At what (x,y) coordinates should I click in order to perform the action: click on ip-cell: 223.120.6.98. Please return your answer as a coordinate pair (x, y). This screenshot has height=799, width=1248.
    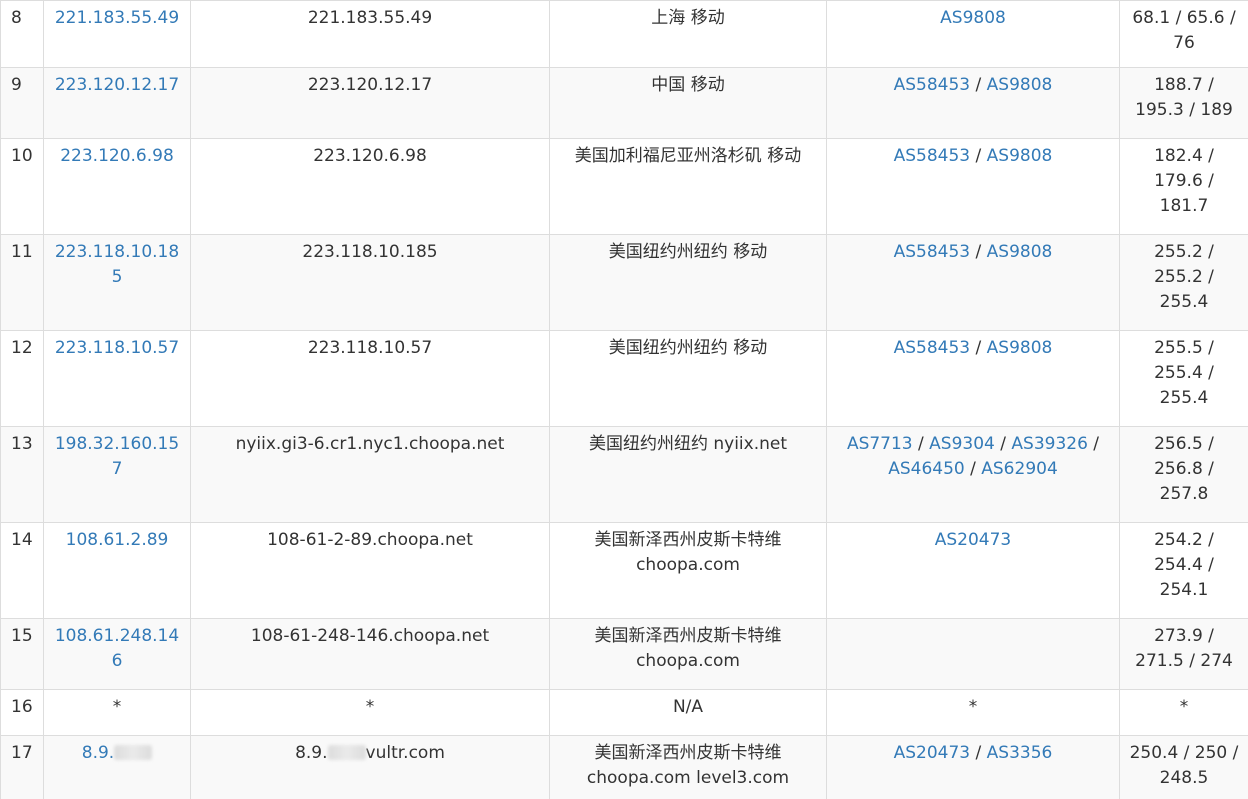
    Looking at the image, I should click on (117, 186).